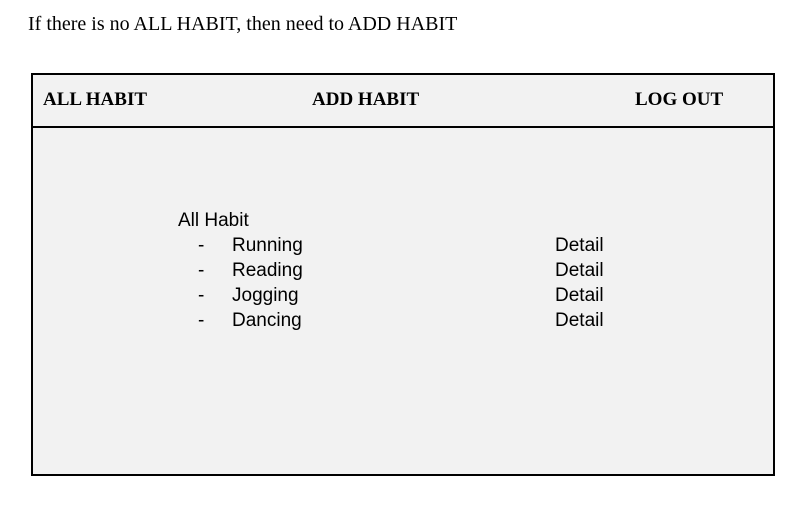  Describe the element at coordinates (403, 247) in the screenshot. I see `habit-row: - Running Detail` at that location.